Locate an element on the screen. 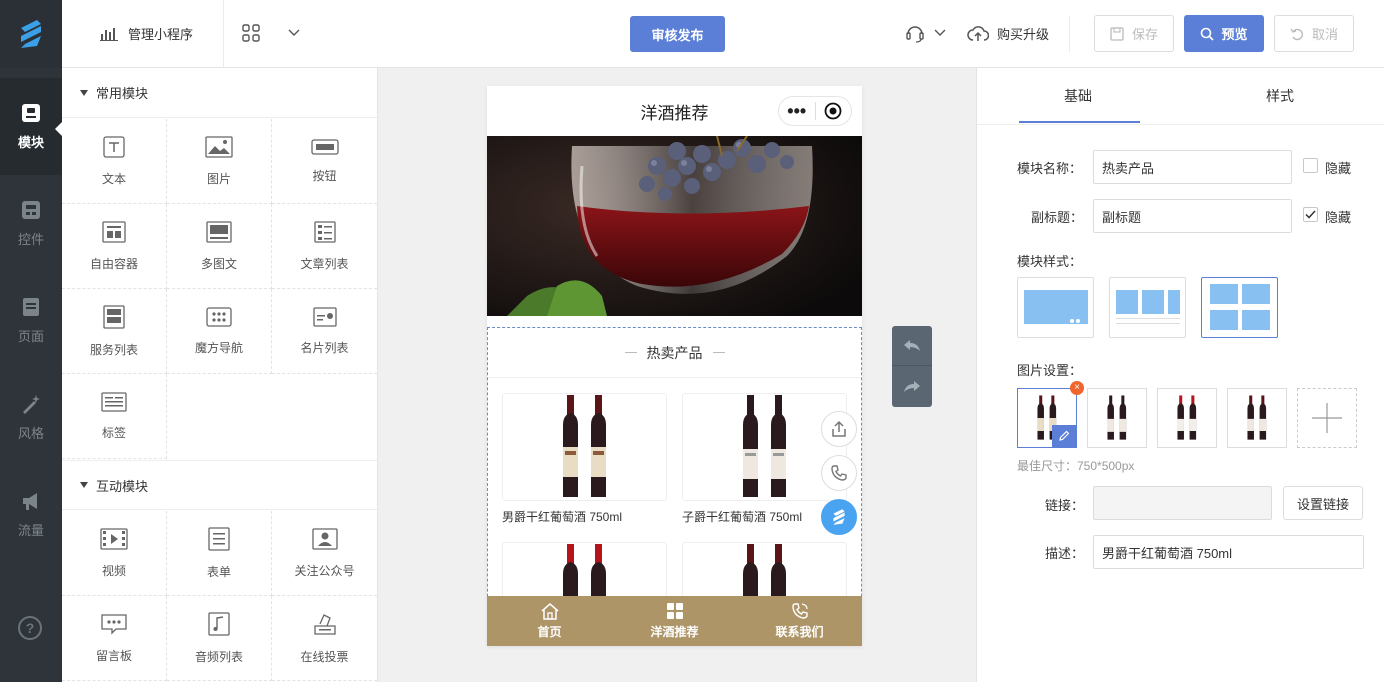 This screenshot has width=1384, height=682. set-link-button: 设置链接 is located at coordinates (1323, 503).